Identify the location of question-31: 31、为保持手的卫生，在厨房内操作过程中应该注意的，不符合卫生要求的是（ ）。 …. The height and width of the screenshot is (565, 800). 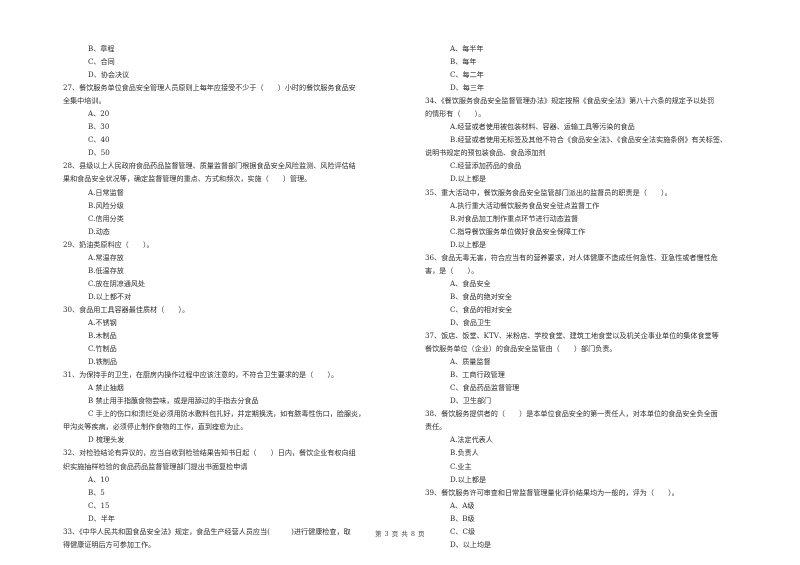
(228, 407).